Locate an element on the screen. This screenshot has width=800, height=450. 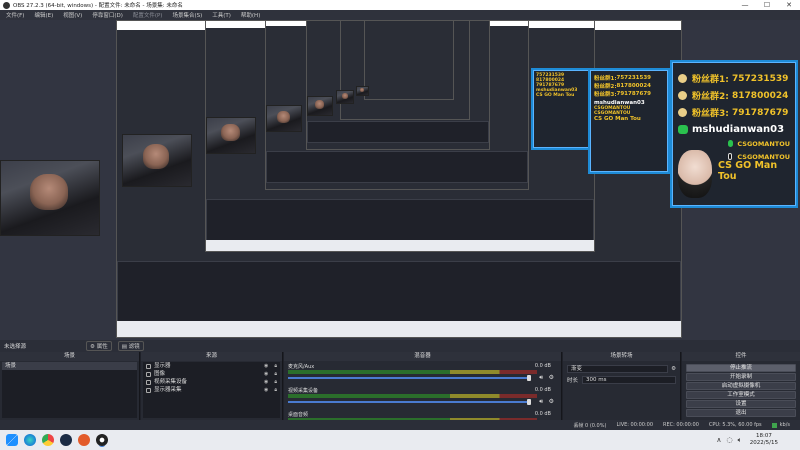
mixer-dock-title: 混音器 is located at coordinates (422, 356).